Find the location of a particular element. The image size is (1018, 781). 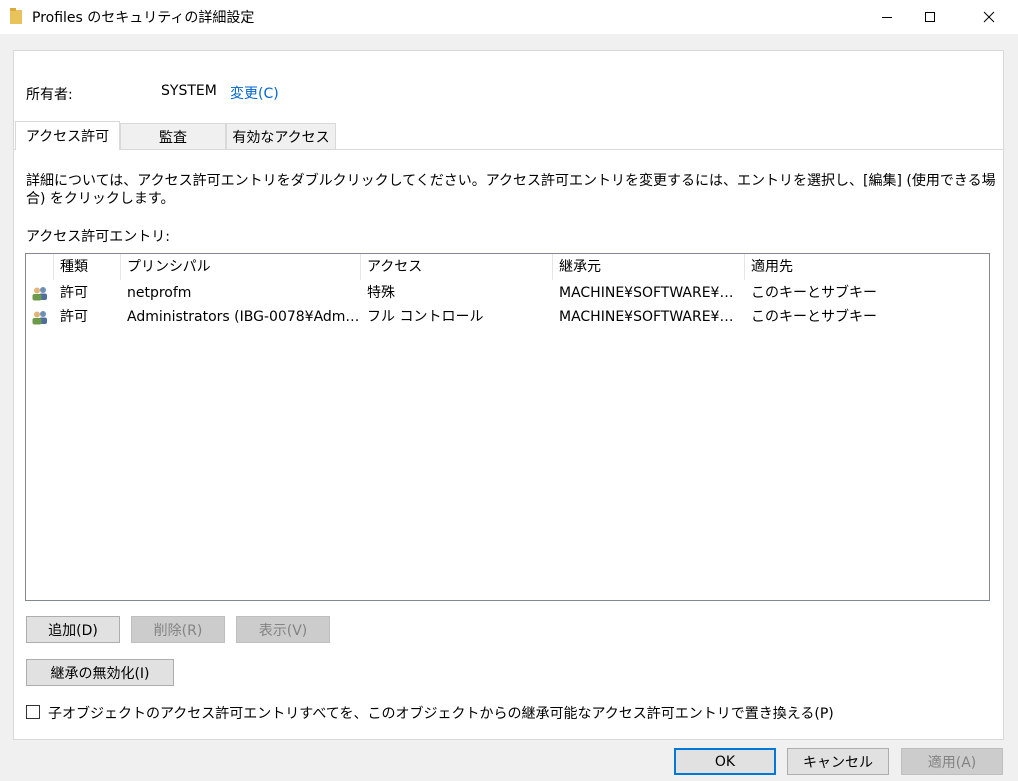

tab-auditing: 監査 is located at coordinates (173, 136).